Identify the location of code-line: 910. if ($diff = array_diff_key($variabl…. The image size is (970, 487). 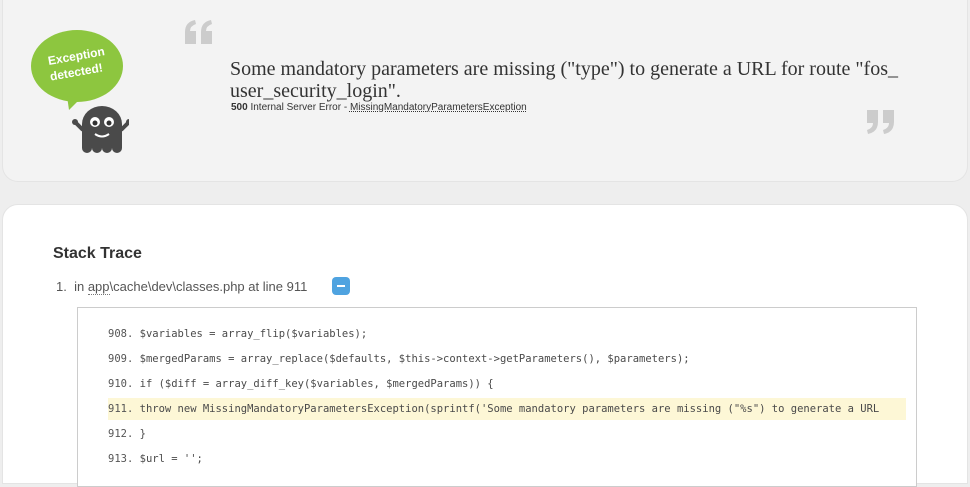
(507, 384).